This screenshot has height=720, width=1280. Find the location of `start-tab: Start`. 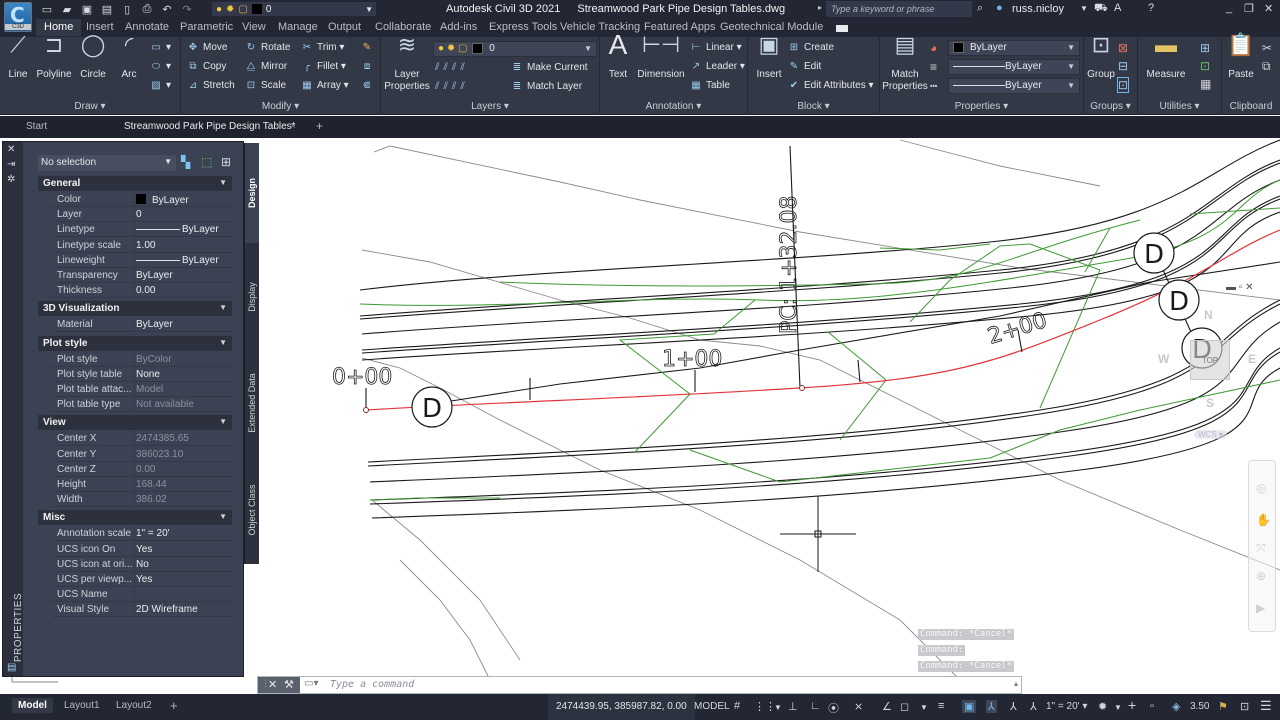

start-tab: Start is located at coordinates (36, 126).